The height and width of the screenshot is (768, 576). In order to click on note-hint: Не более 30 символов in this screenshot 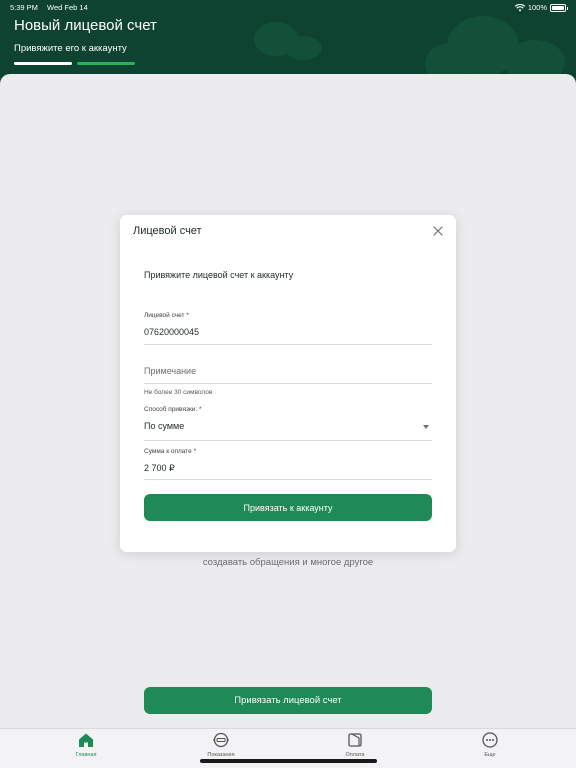, I will do `click(178, 392)`.